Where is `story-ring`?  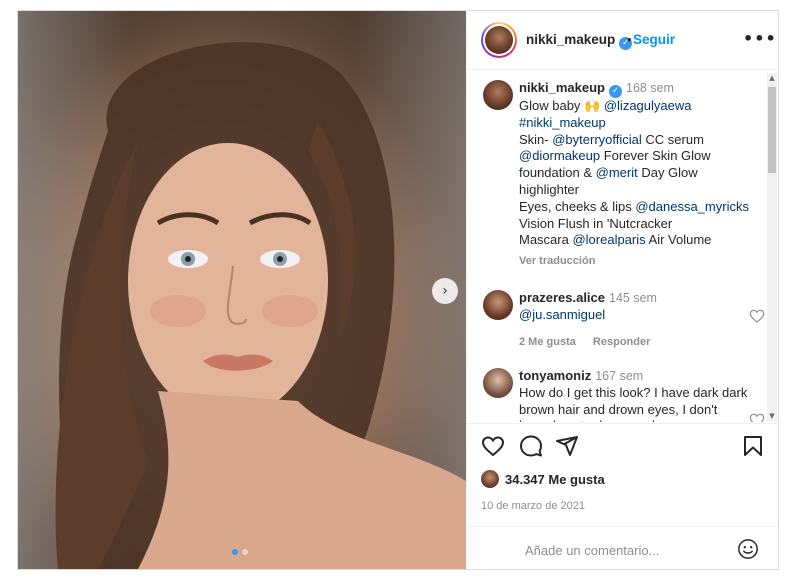
story-ring is located at coordinates (499, 40).